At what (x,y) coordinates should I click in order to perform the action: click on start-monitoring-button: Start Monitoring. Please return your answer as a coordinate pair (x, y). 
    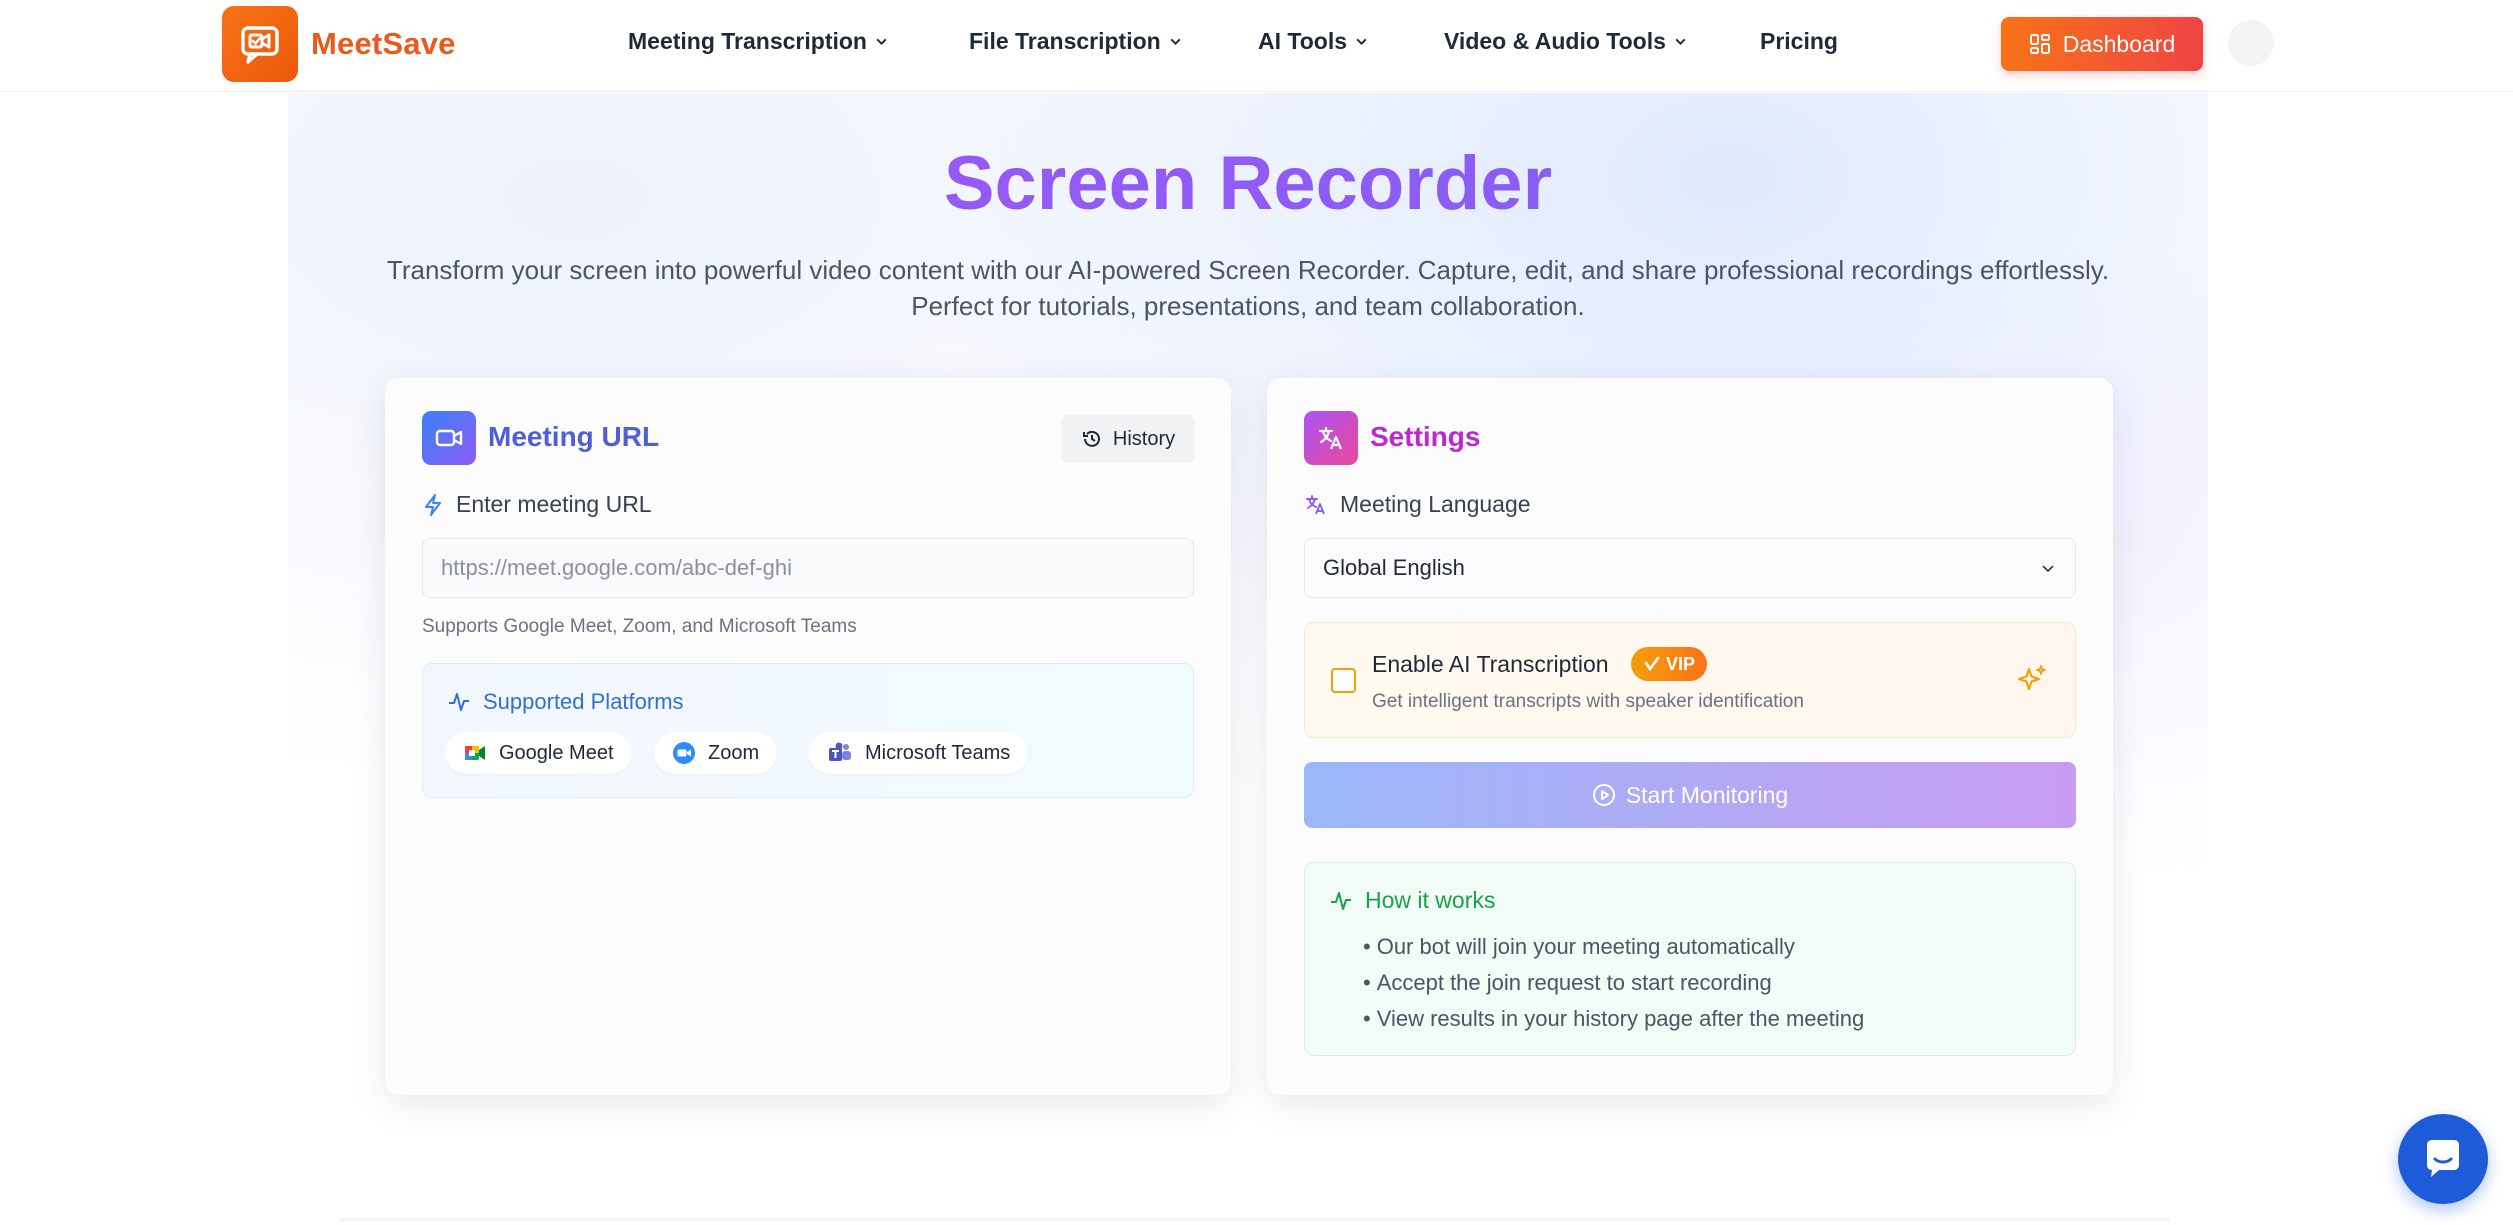
    Looking at the image, I should click on (1690, 795).